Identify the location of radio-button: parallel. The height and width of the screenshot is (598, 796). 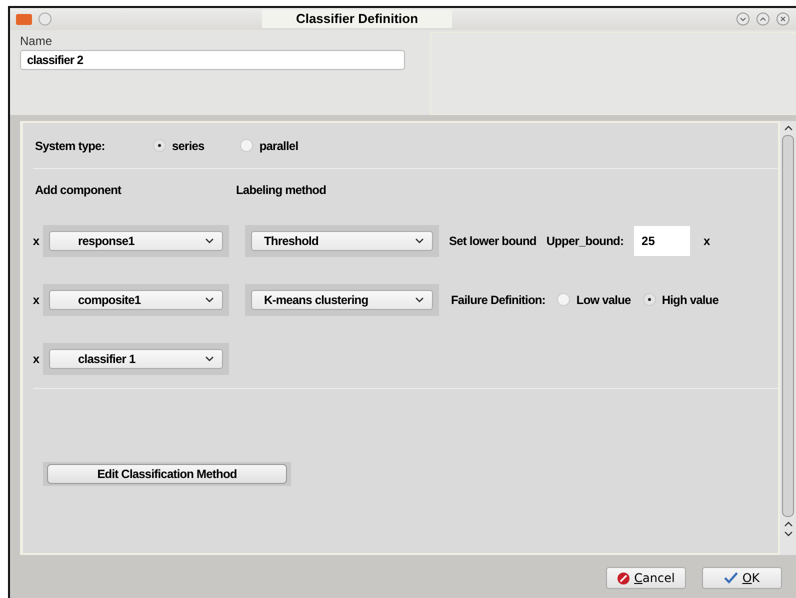
(269, 145).